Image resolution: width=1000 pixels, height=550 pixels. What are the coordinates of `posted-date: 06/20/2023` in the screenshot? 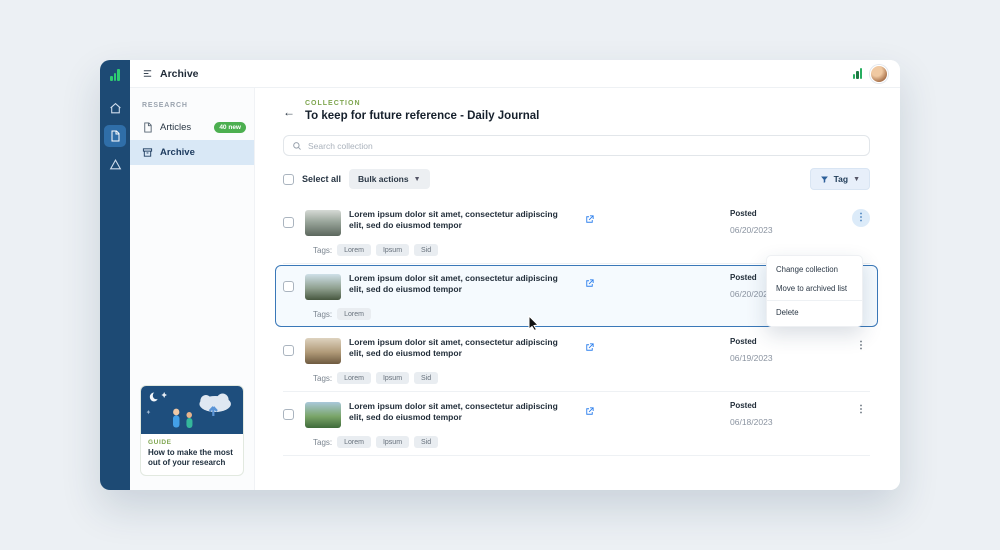 It's located at (751, 230).